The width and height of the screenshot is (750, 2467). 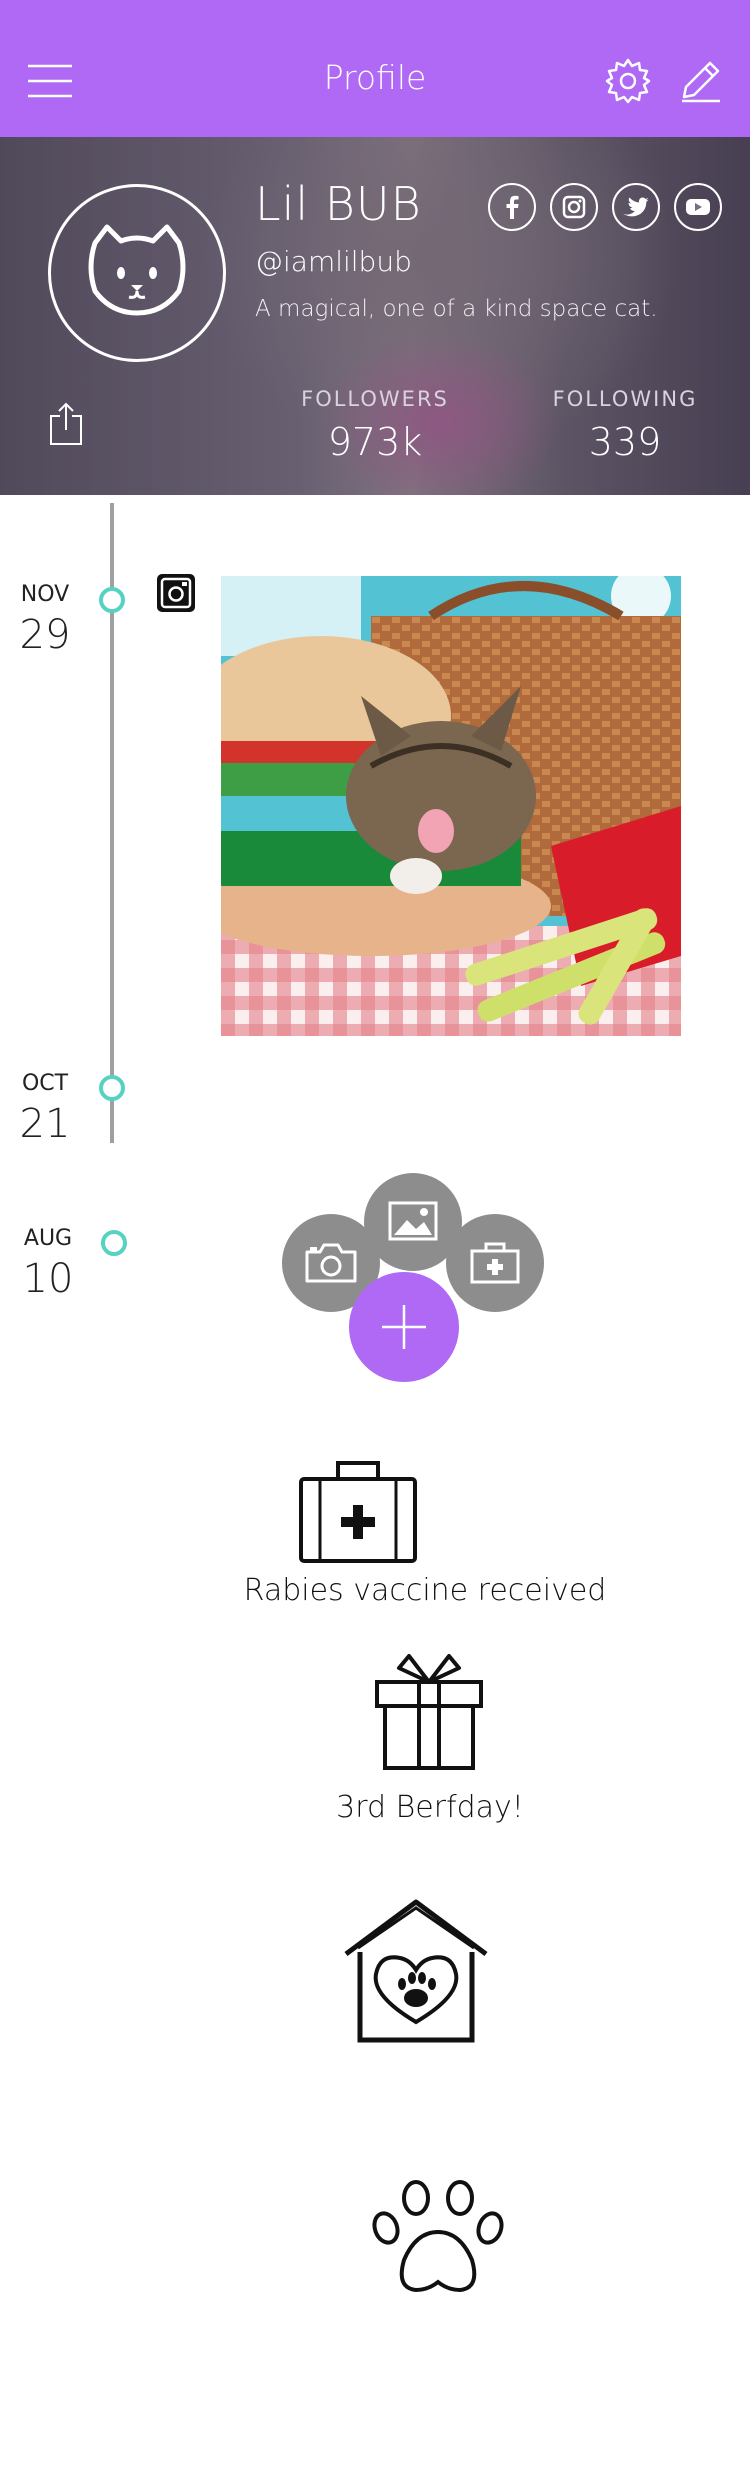 I want to click on facebook-link, so click(x=512, y=207).